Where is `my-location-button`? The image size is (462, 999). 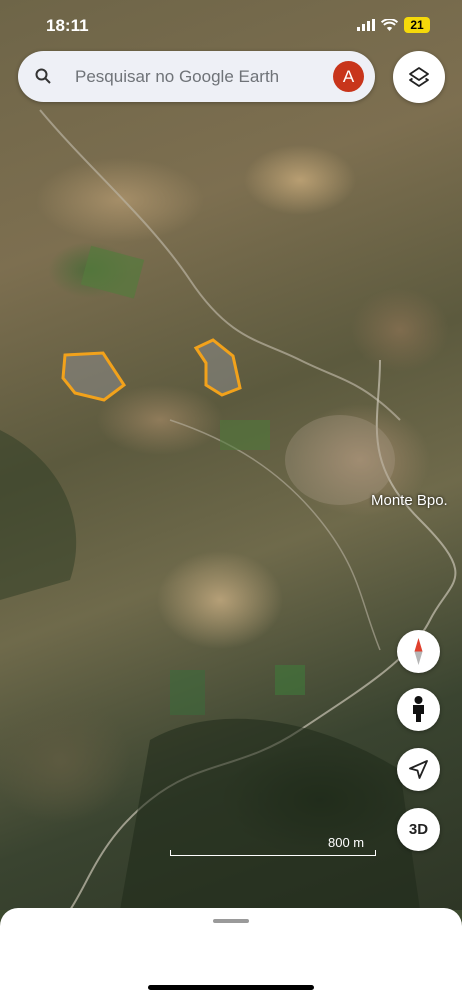 my-location-button is located at coordinates (418, 769).